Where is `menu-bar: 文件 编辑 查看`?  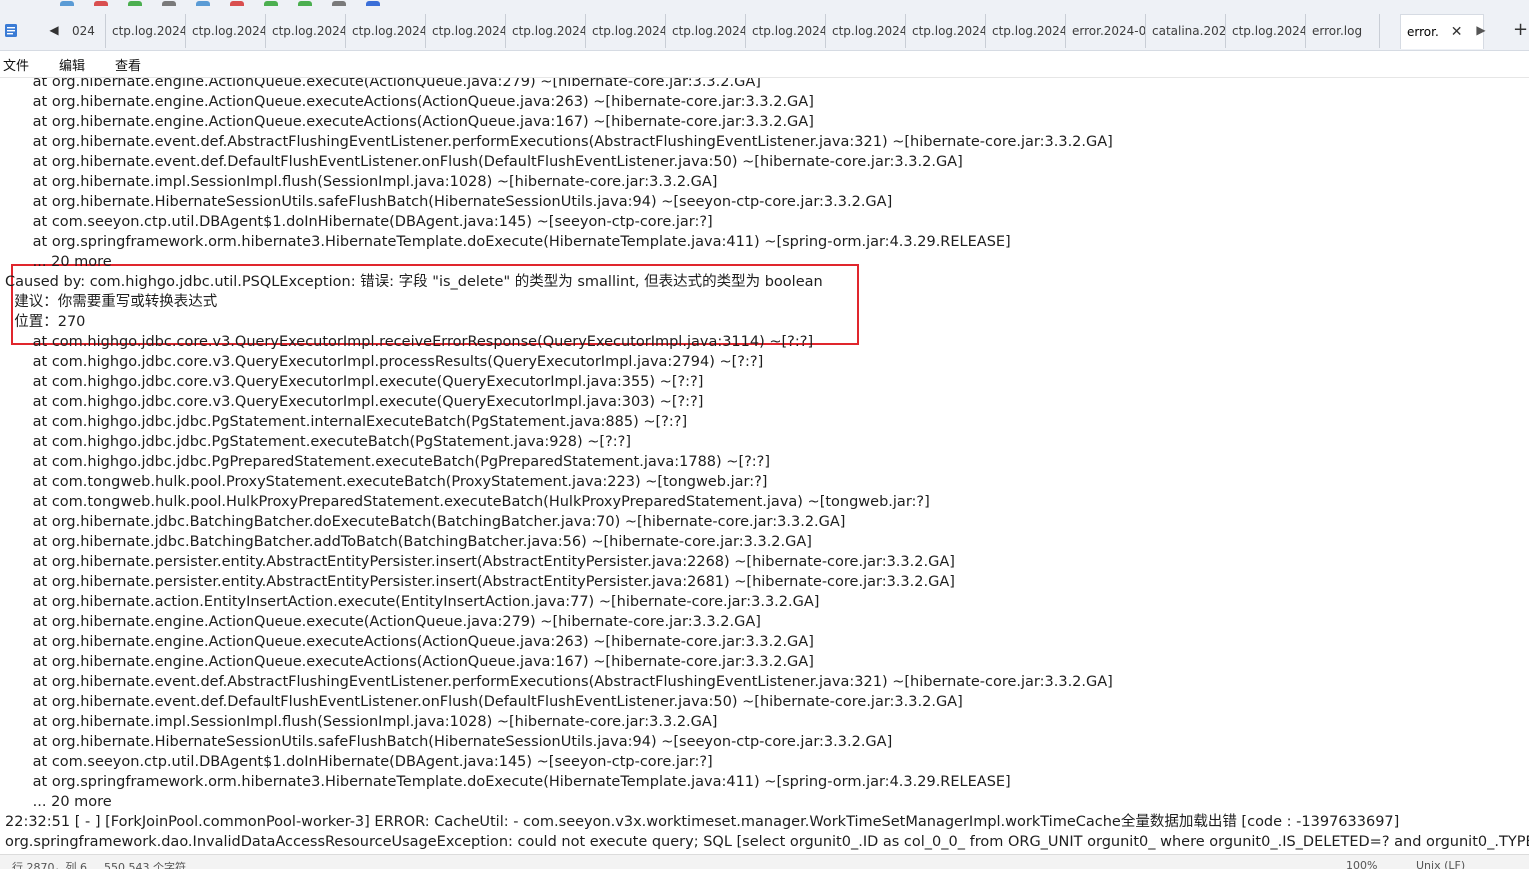 menu-bar: 文件 编辑 查看 is located at coordinates (764, 64).